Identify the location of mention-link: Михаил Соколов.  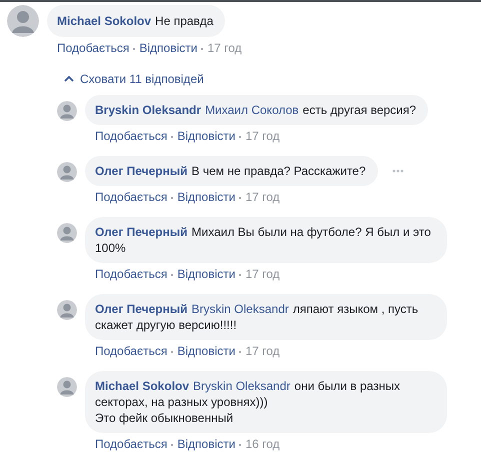
(252, 110).